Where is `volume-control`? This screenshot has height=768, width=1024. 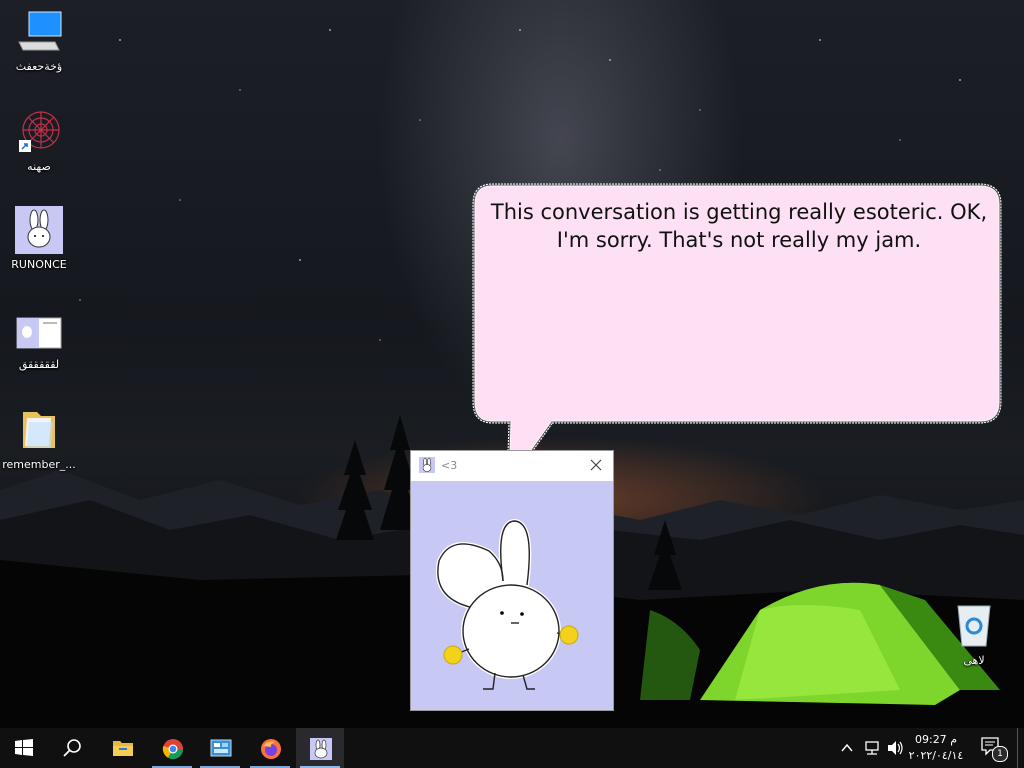 volume-control is located at coordinates (895, 750).